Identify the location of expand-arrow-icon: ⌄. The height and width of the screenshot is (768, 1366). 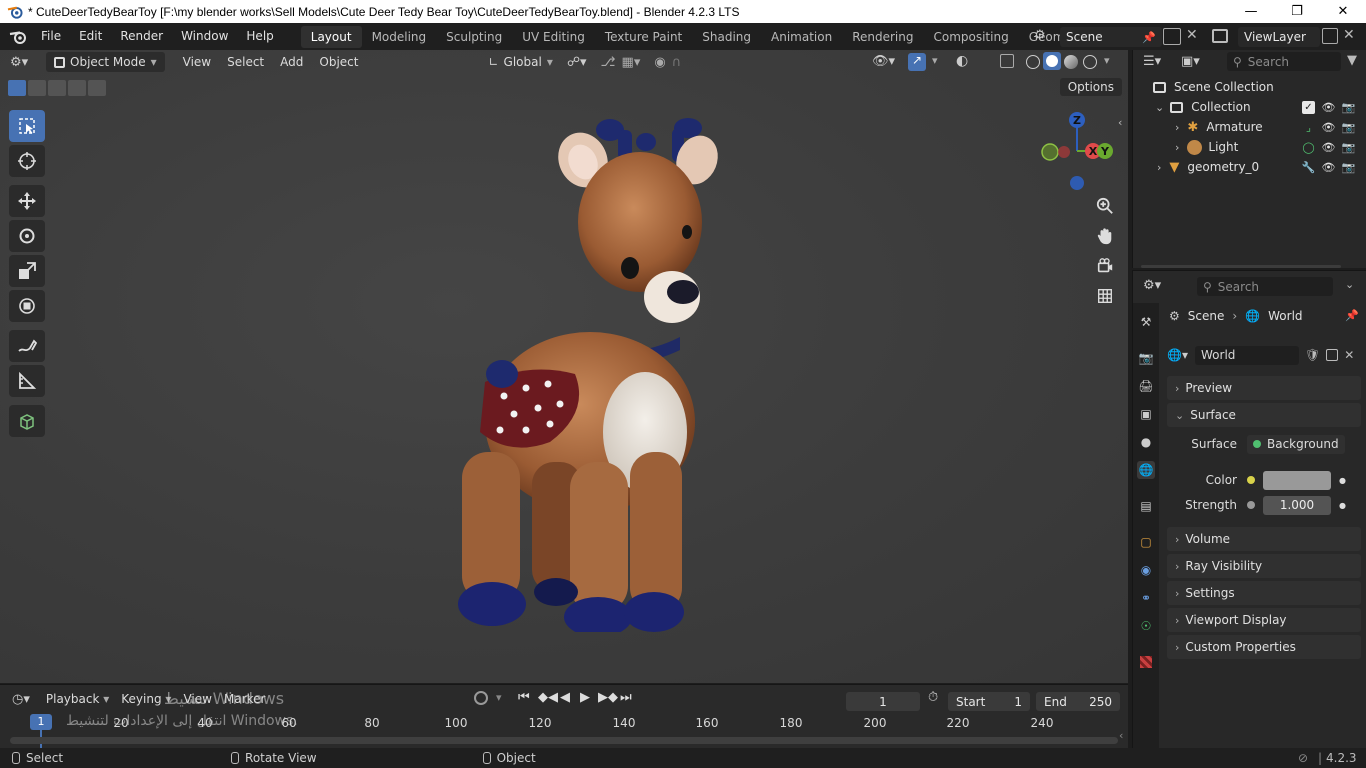
(1159, 107).